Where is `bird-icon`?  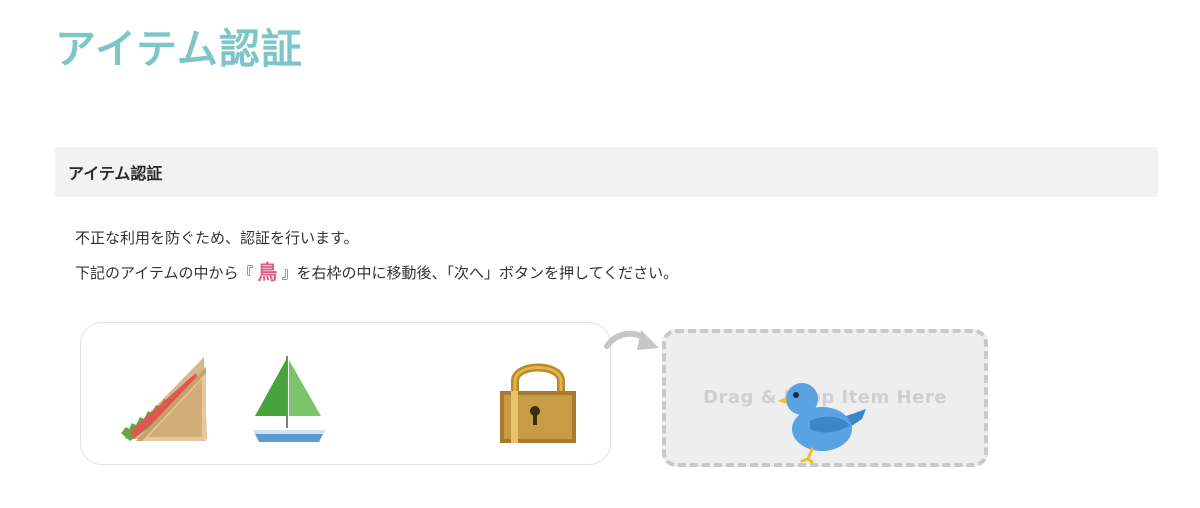 bird-icon is located at coordinates (822, 423).